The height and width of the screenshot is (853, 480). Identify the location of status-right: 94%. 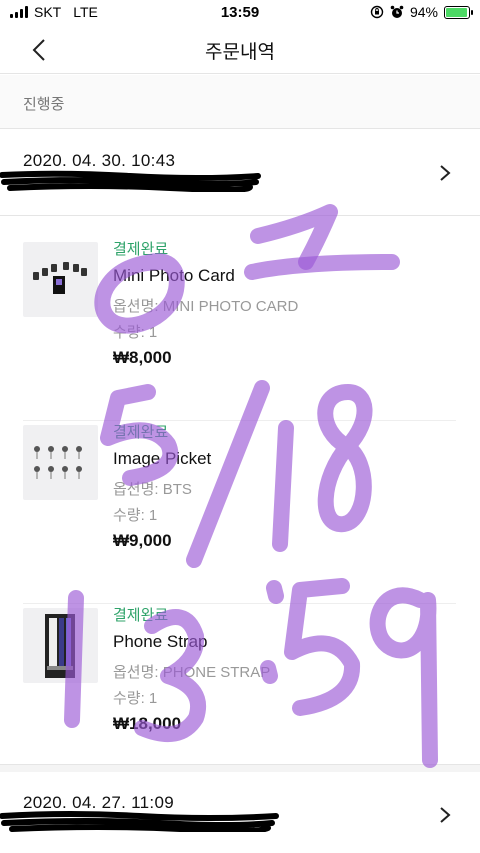
(421, 12).